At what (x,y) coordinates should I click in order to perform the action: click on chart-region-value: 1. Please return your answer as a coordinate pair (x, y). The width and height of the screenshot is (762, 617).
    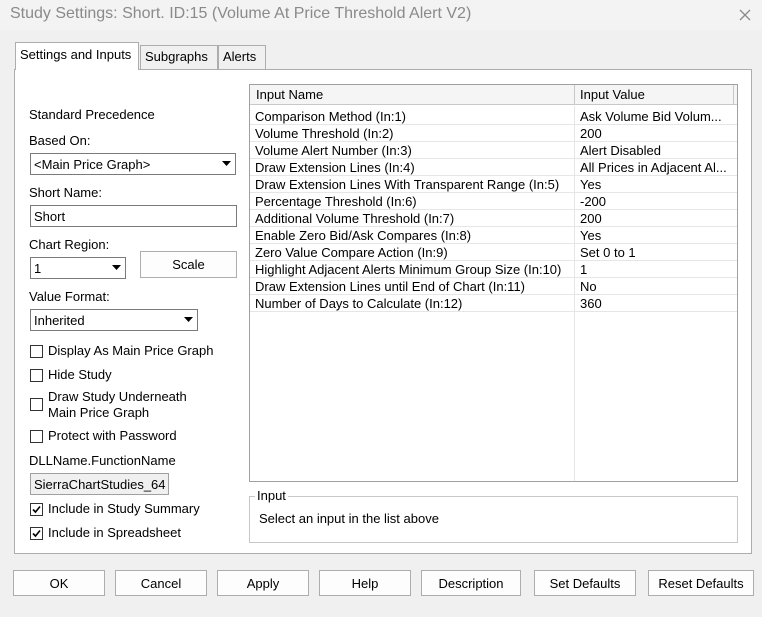
    Looking at the image, I should click on (38, 268).